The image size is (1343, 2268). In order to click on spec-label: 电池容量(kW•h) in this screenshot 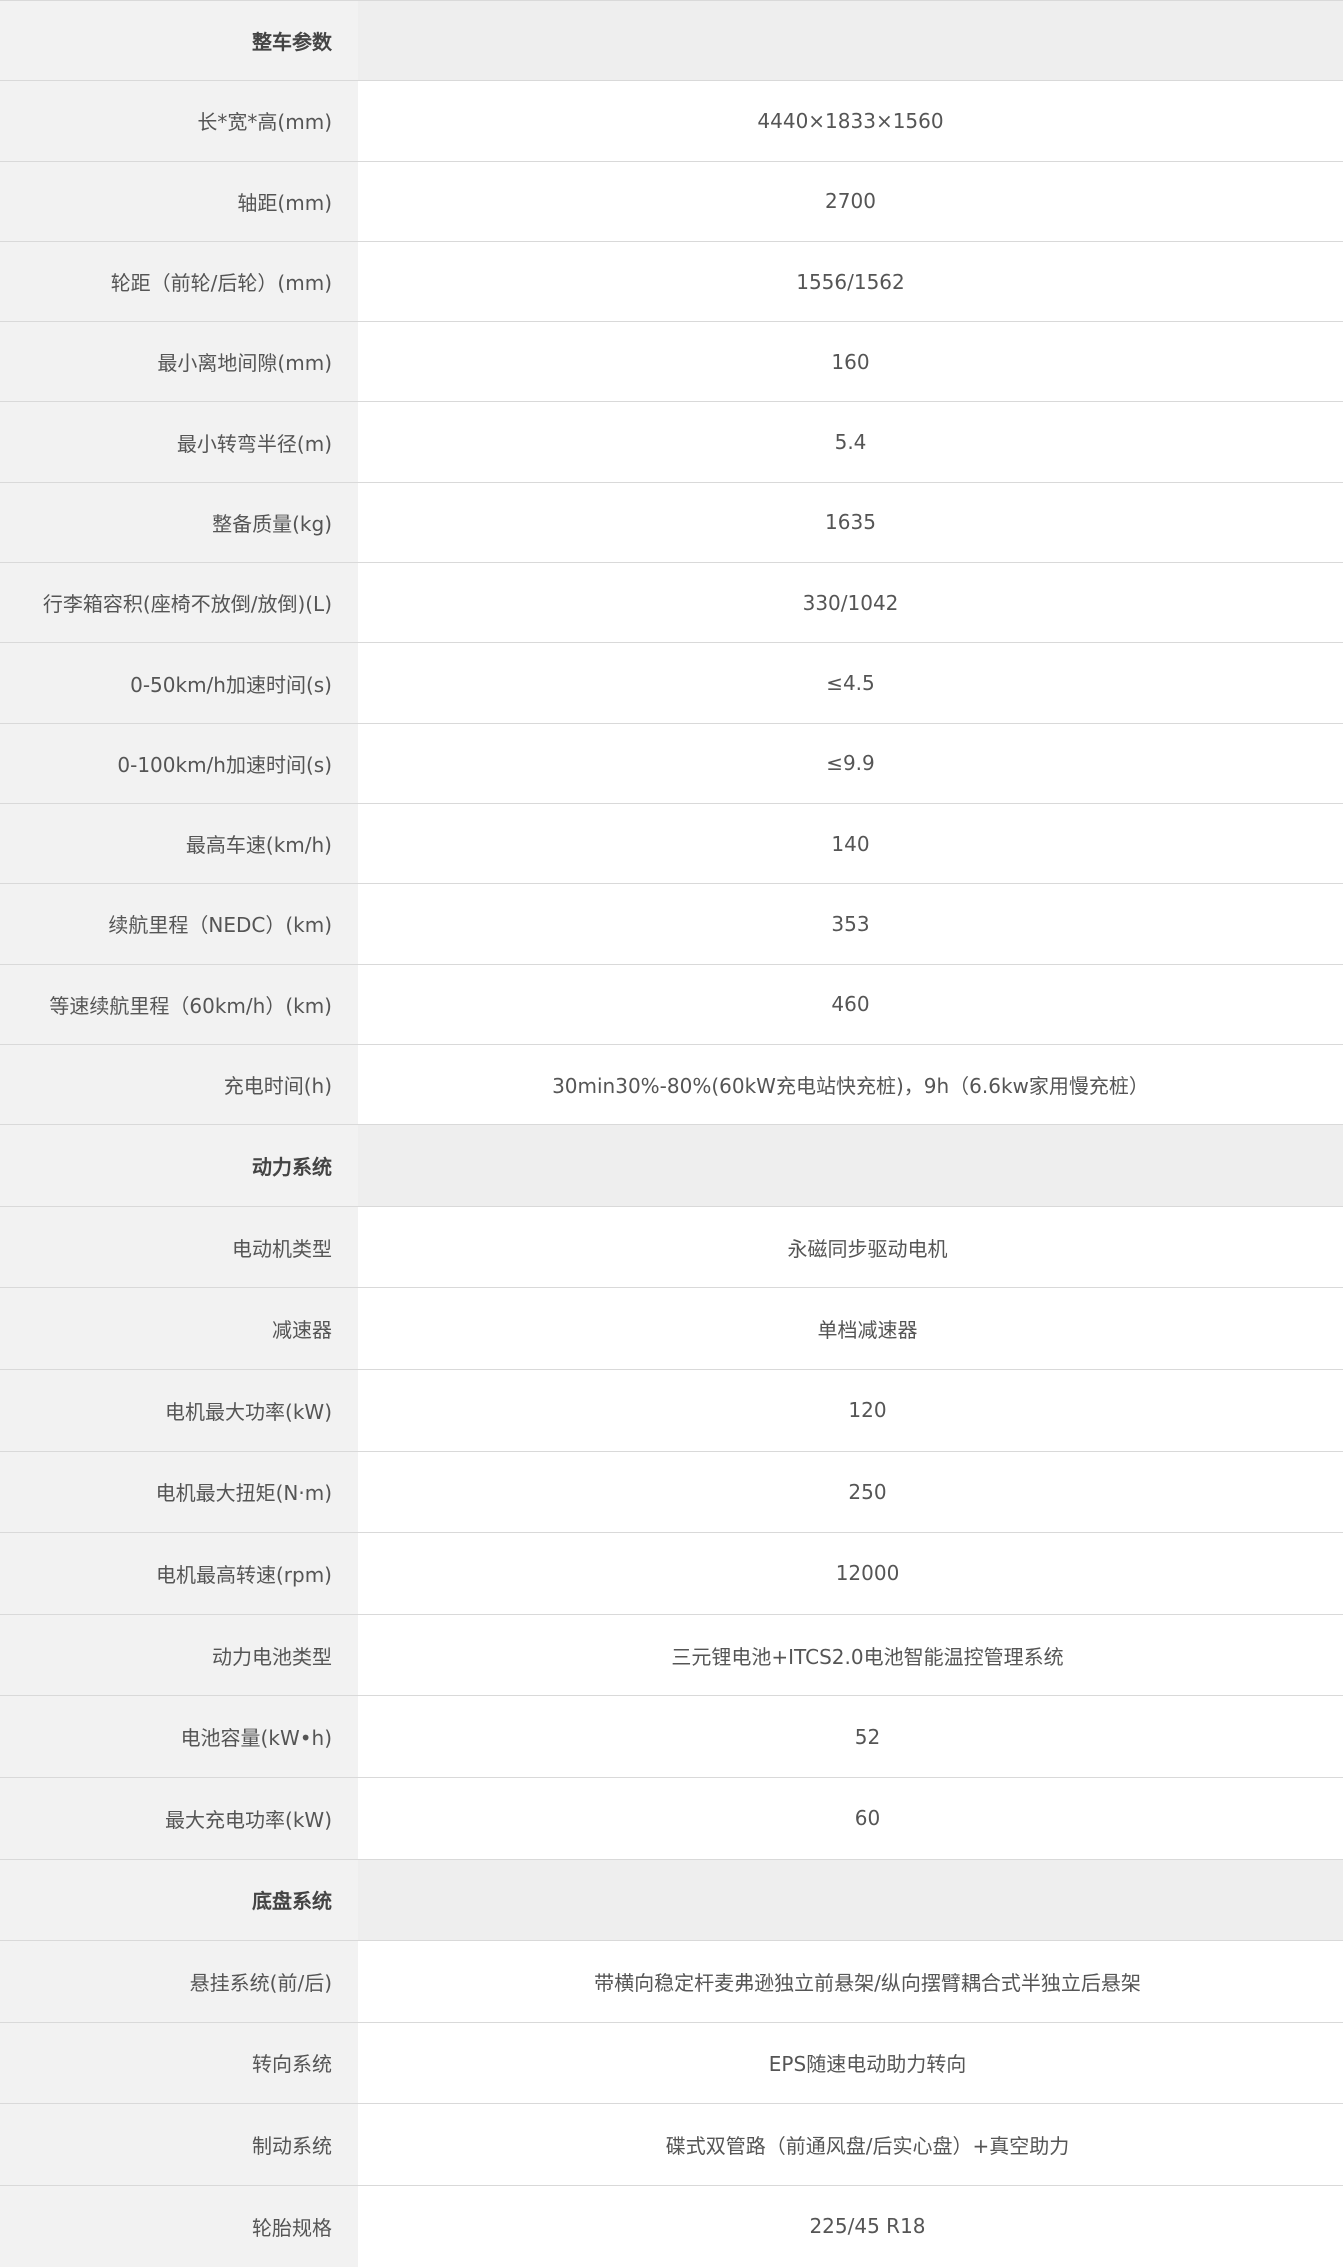, I will do `click(179, 1736)`.